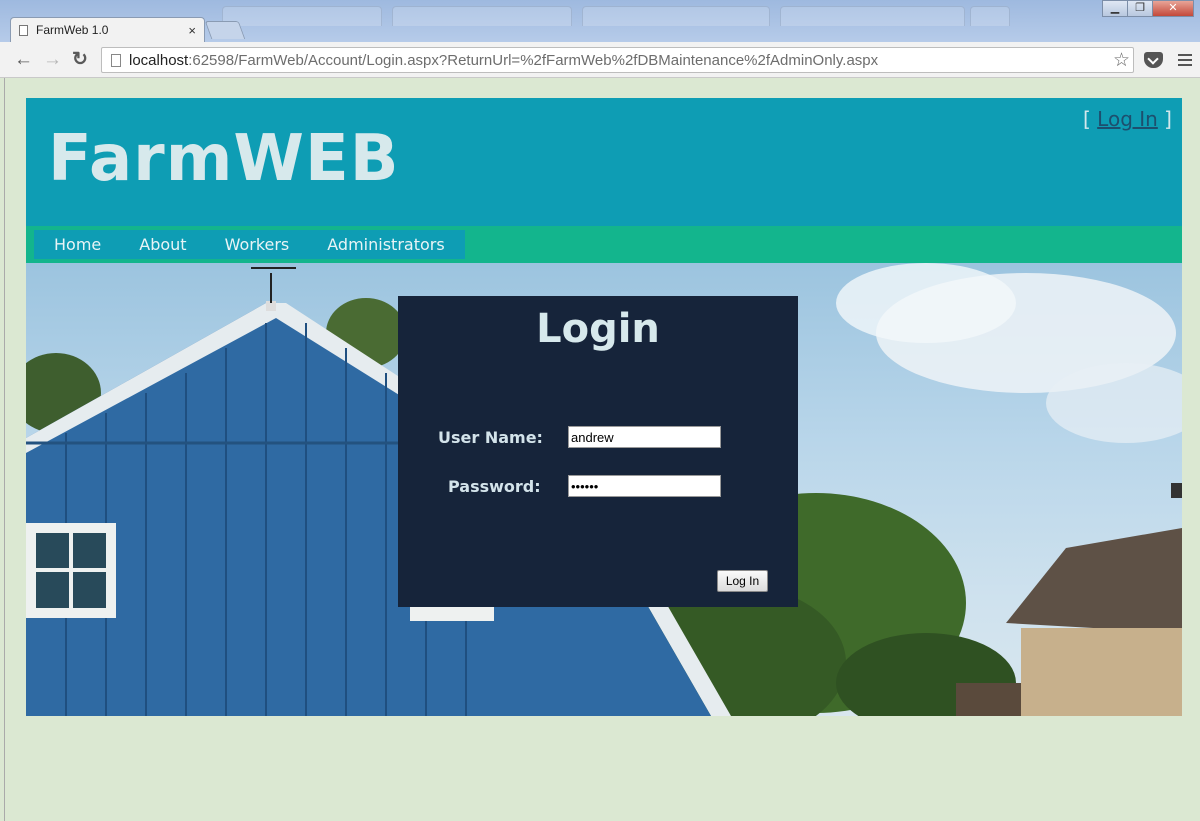 The width and height of the screenshot is (1200, 821). I want to click on login-button: Log In, so click(742, 581).